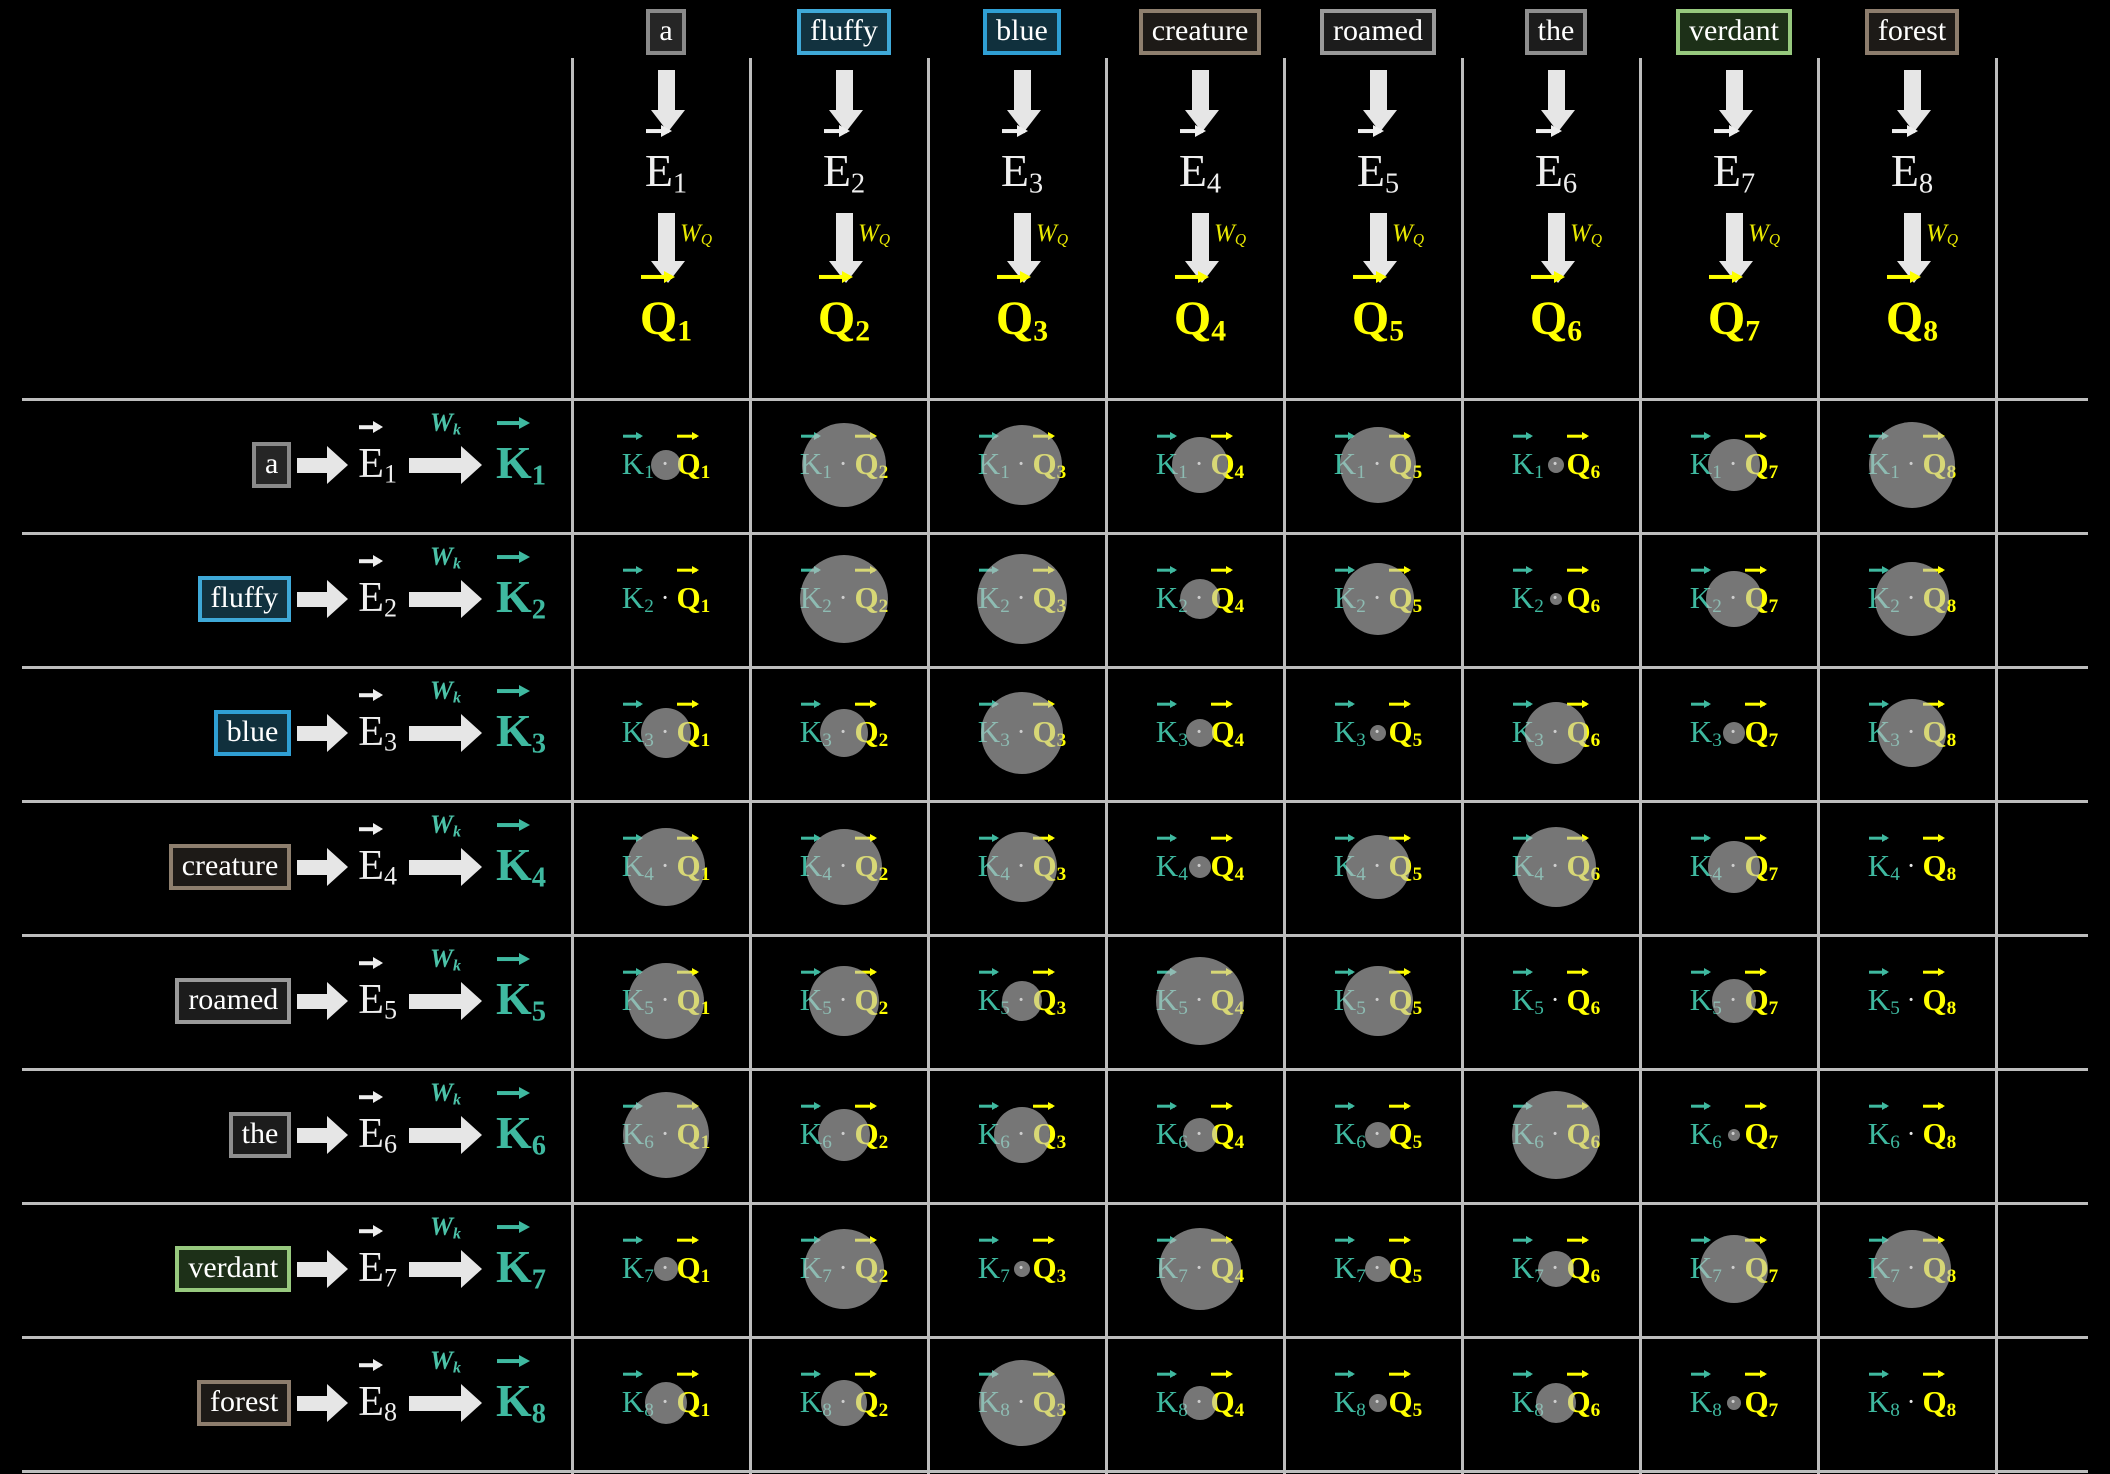  What do you see at coordinates (230, 867) in the screenshot?
I see `token-chip-creature-row: creature` at bounding box center [230, 867].